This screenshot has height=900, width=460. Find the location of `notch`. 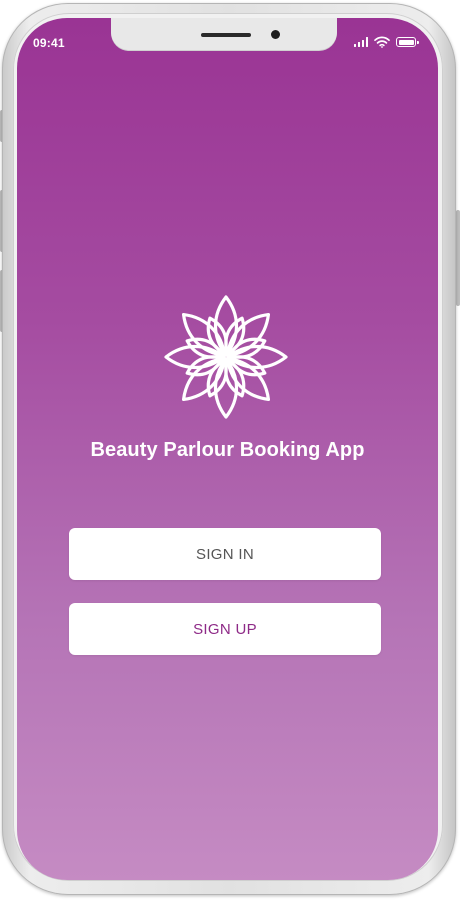

notch is located at coordinates (224, 34).